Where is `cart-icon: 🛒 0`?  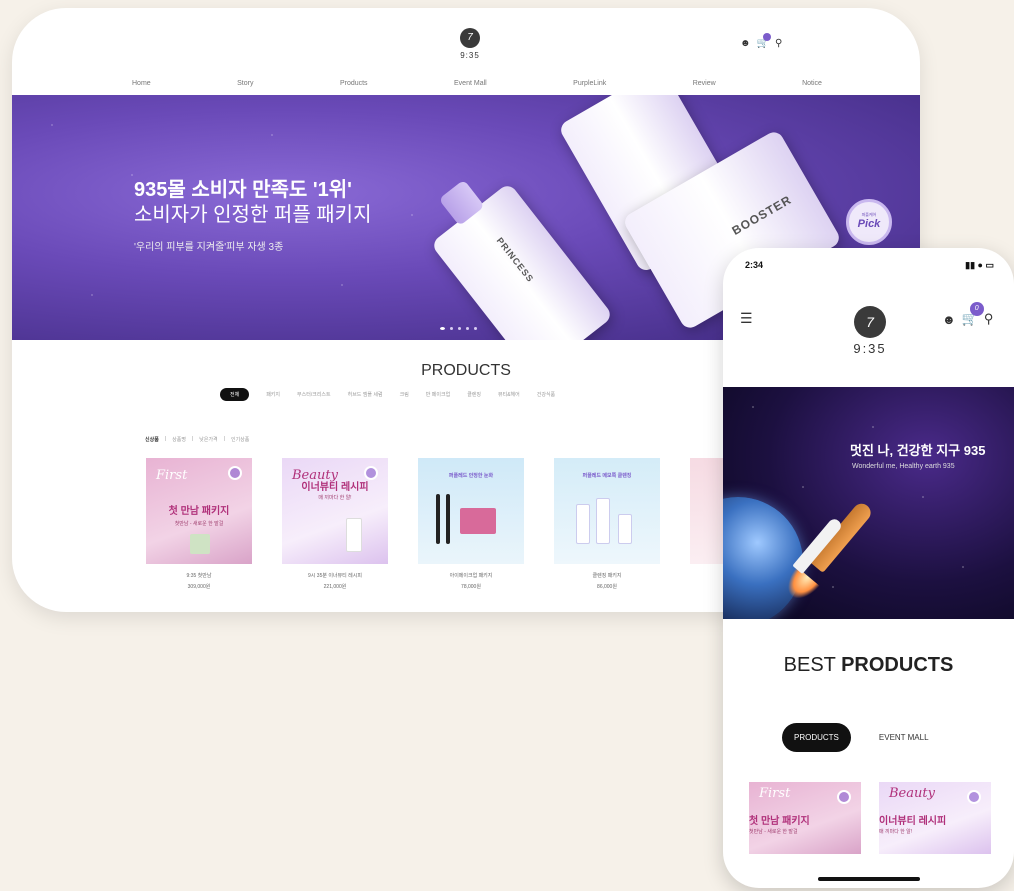 cart-icon: 🛒 0 is located at coordinates (973, 314).